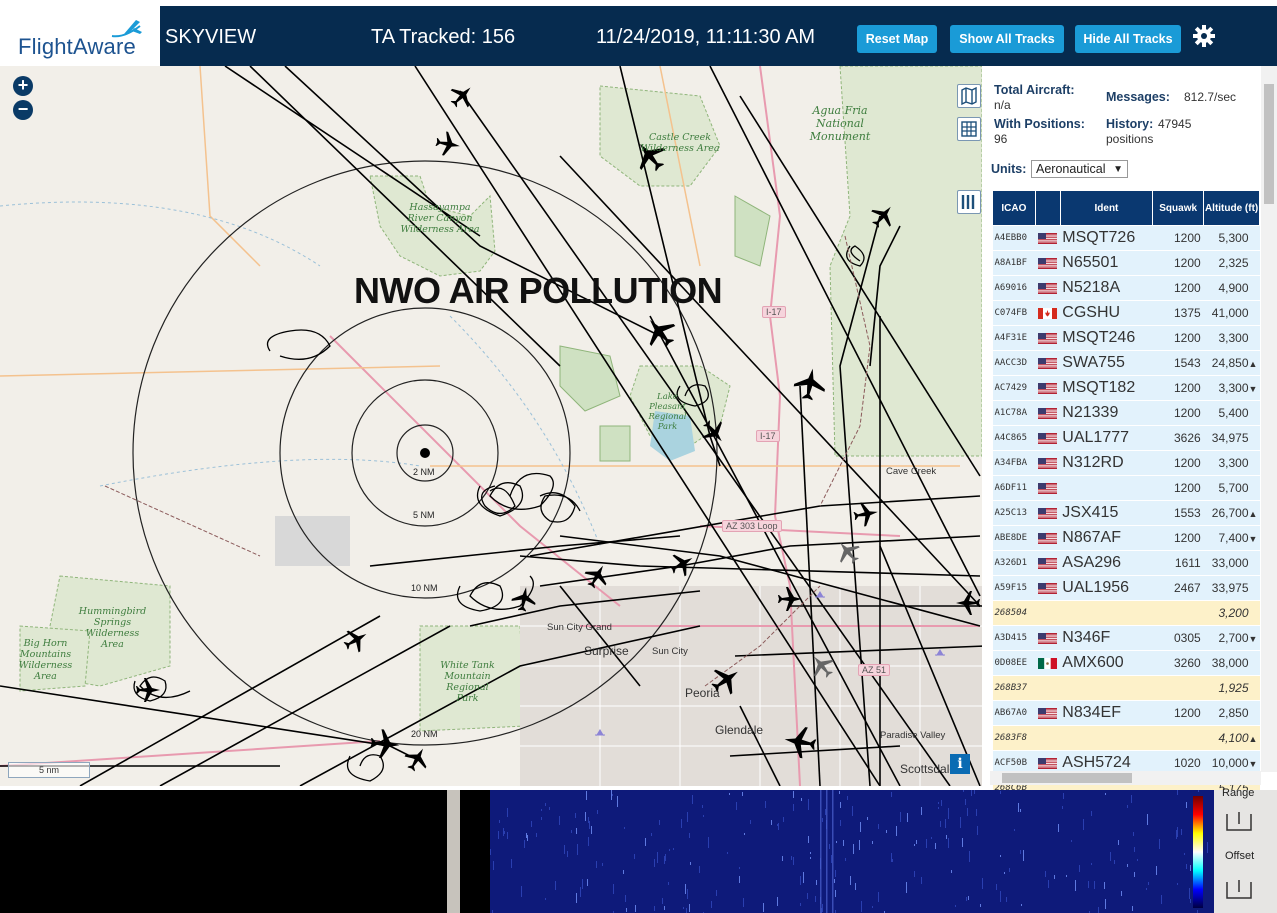 The width and height of the screenshot is (1277, 913). What do you see at coordinates (23, 86) in the screenshot?
I see `zoom-in-button: +` at bounding box center [23, 86].